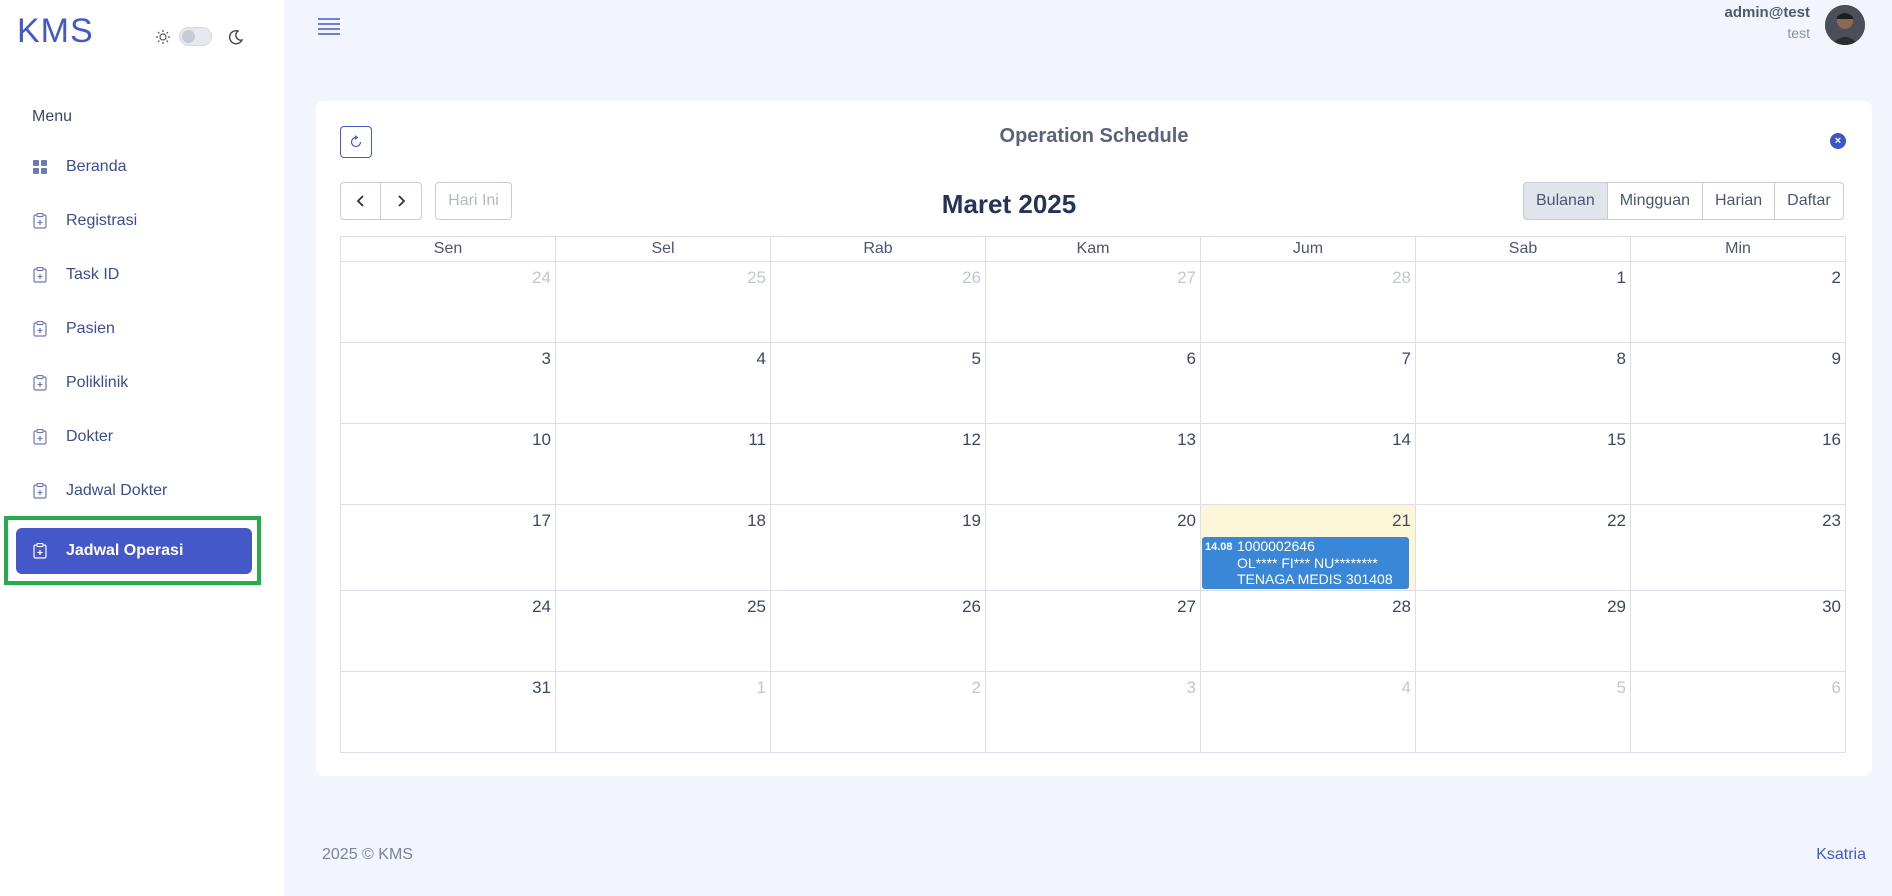  Describe the element at coordinates (448, 547) in the screenshot. I see `calendar-day-cell: 17` at that location.